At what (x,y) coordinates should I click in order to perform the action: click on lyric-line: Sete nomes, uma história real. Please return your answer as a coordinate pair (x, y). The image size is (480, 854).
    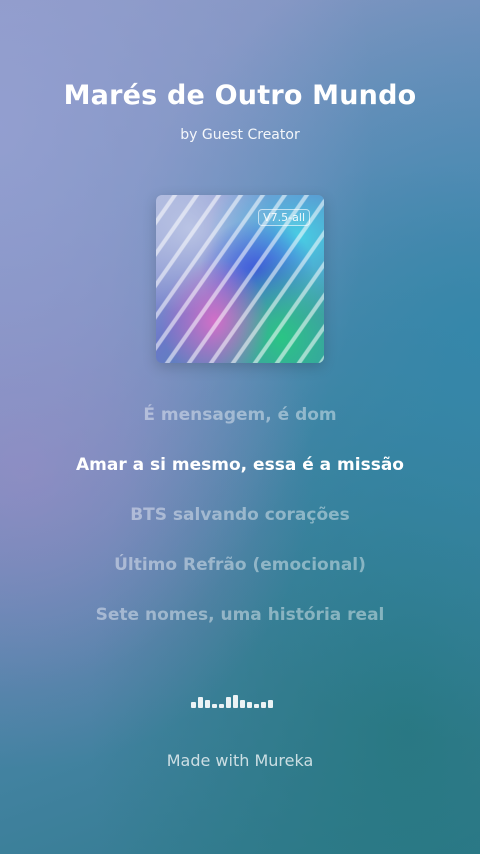
    Looking at the image, I should click on (240, 615).